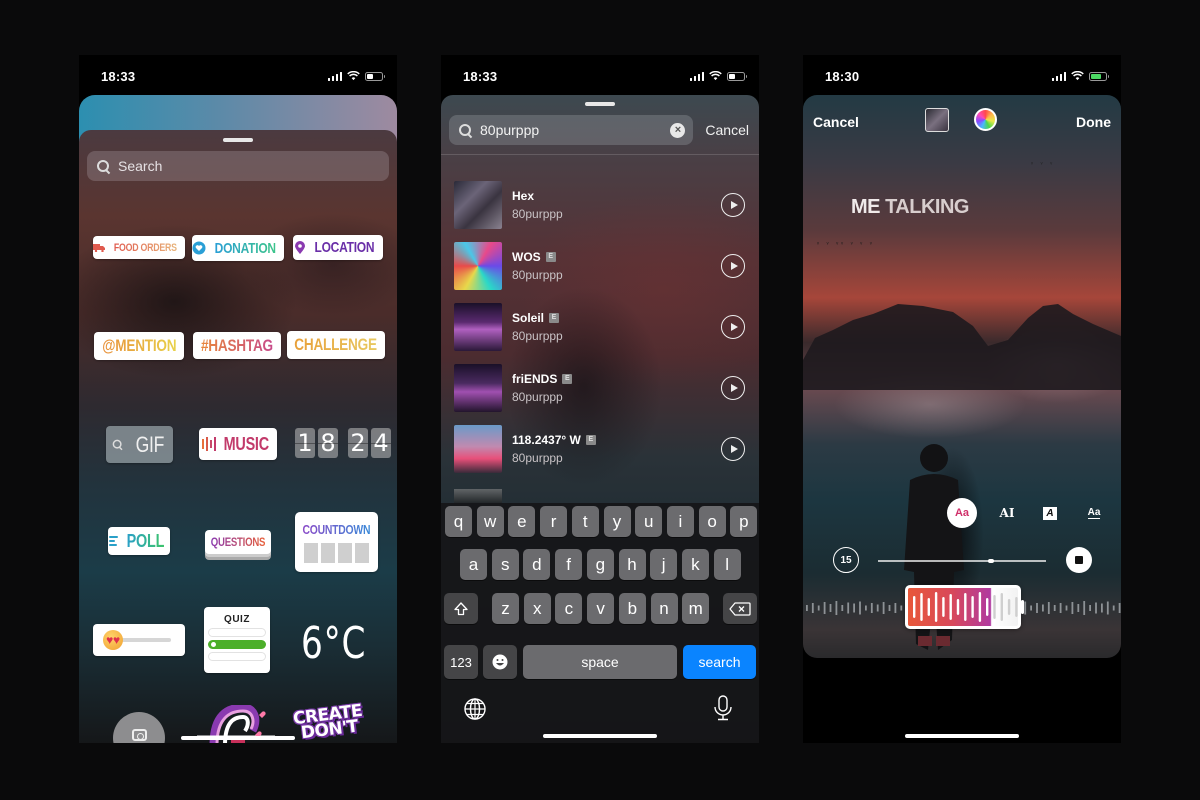 This screenshot has width=1200, height=800. I want to click on color-picker-icon, so click(985, 119).